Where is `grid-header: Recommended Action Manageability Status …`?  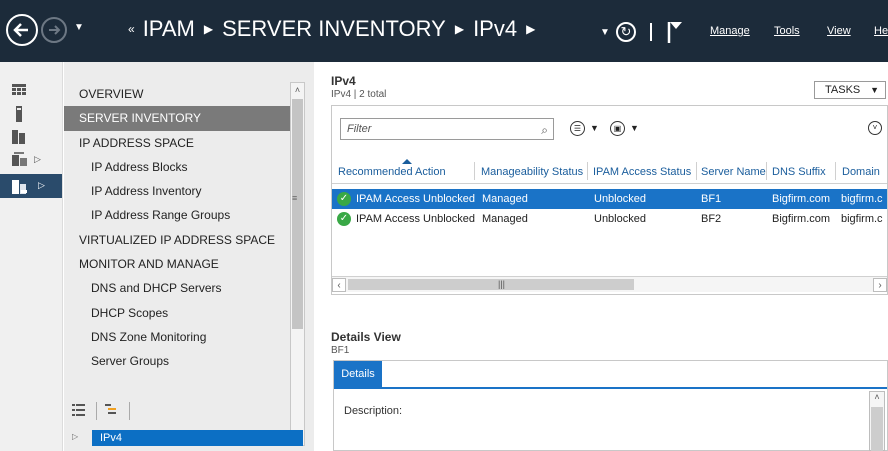
grid-header: Recommended Action Manageability Status … is located at coordinates (609, 171).